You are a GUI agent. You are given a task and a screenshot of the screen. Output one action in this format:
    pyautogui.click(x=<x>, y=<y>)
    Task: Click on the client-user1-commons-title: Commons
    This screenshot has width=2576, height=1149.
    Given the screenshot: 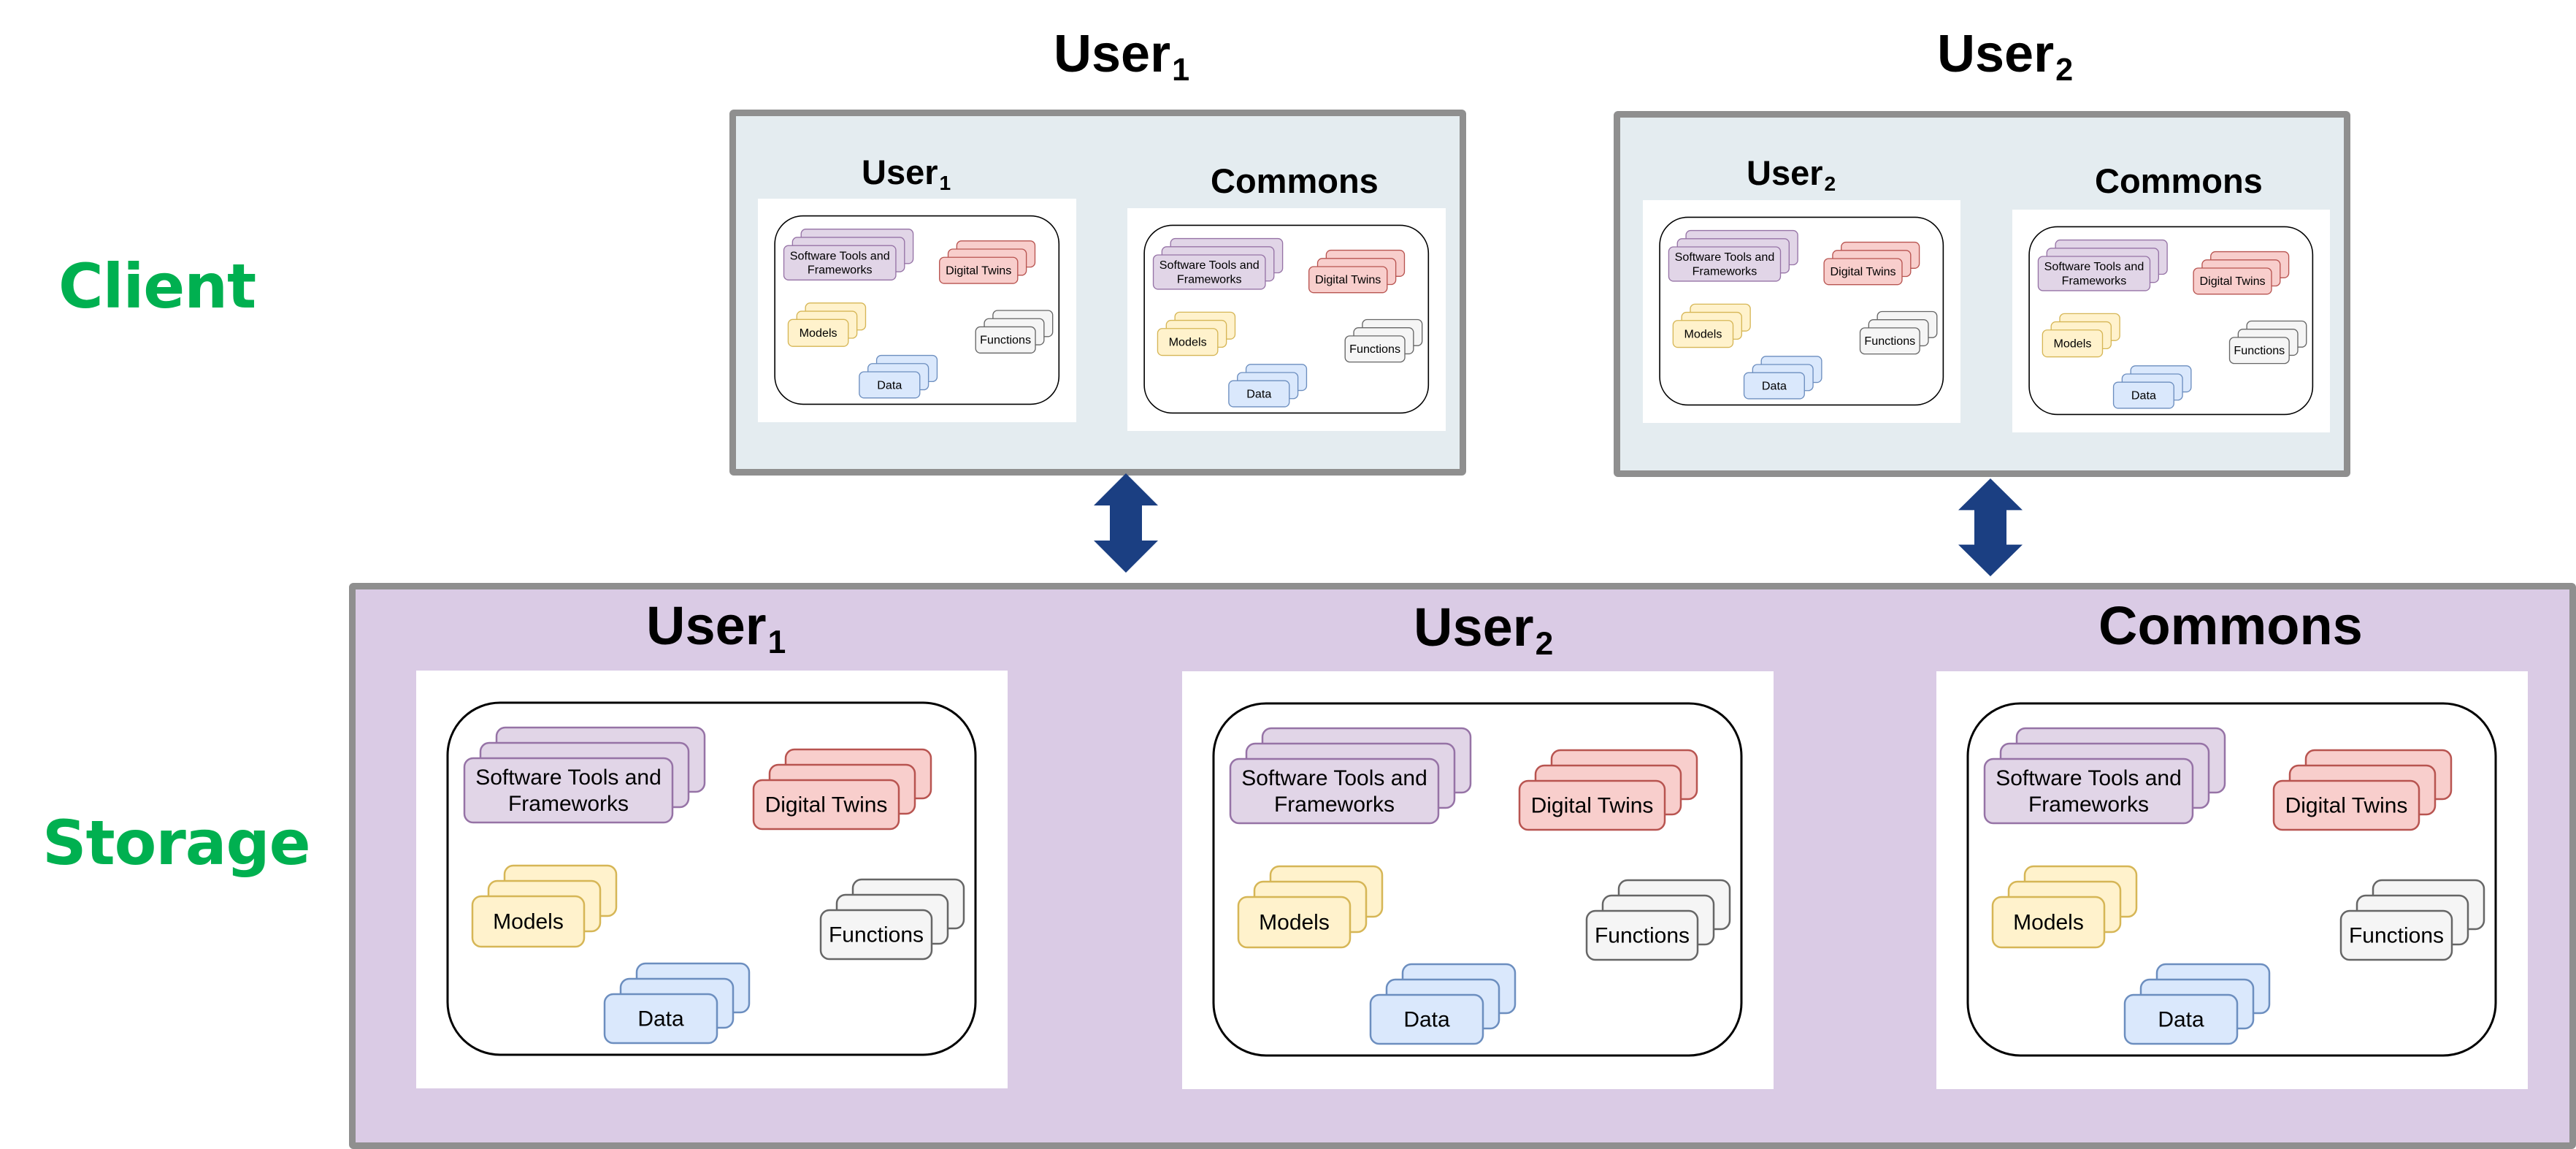 What is the action you would take?
    pyautogui.click(x=1295, y=181)
    